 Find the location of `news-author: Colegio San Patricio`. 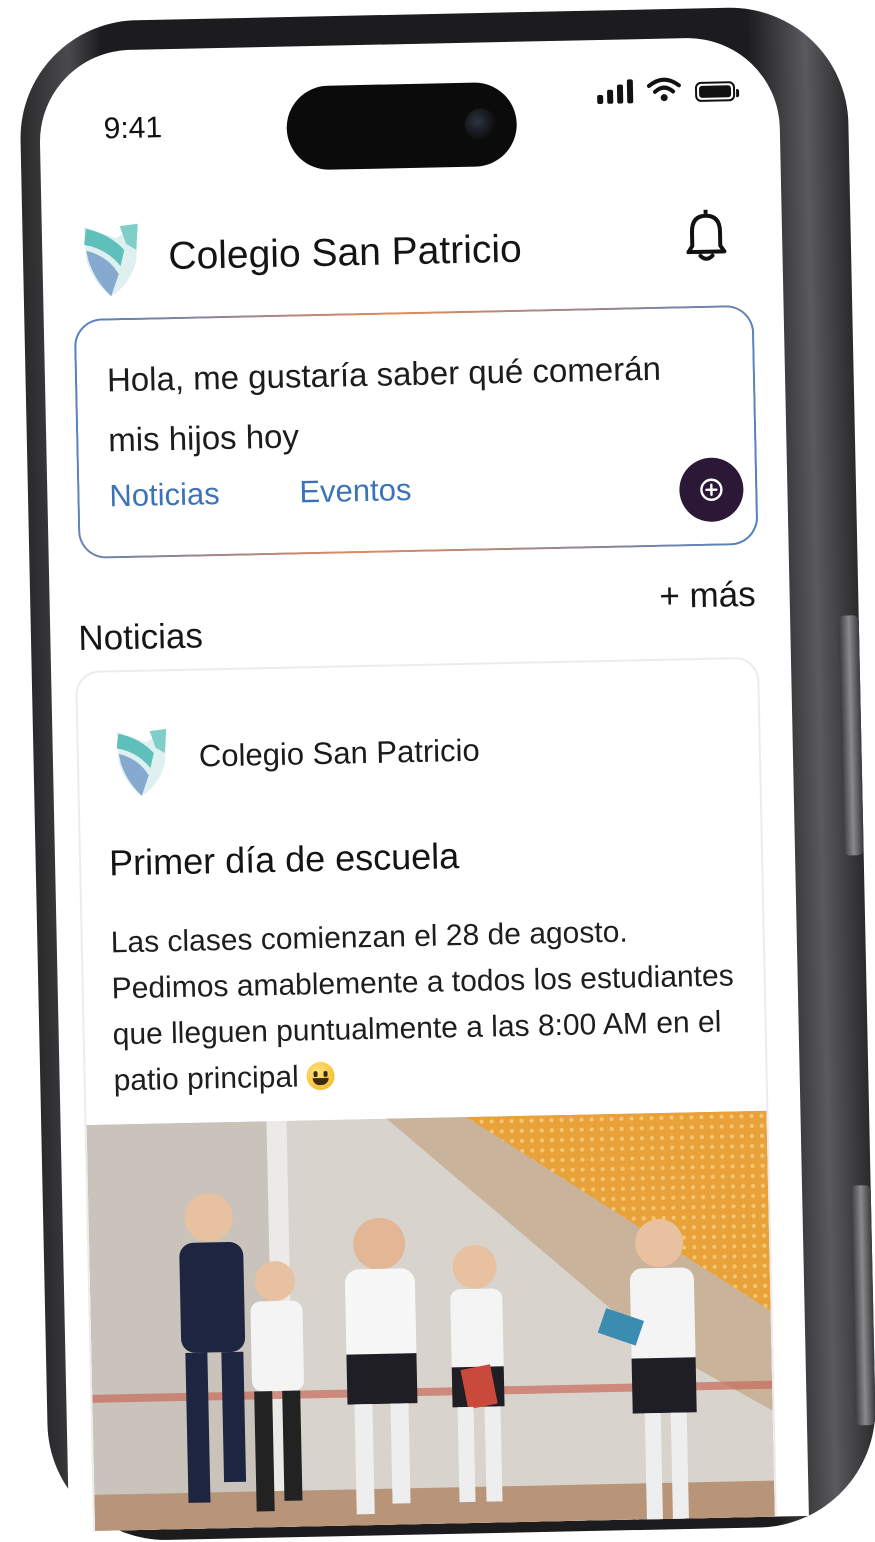

news-author: Colegio San Patricio is located at coordinates (339, 753).